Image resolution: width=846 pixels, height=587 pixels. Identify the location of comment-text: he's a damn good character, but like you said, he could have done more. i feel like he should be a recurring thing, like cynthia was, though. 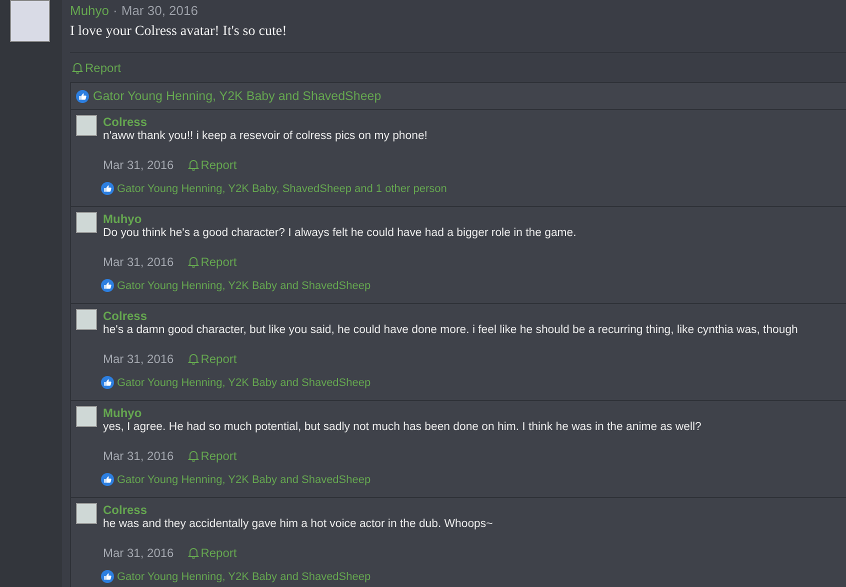
(450, 330).